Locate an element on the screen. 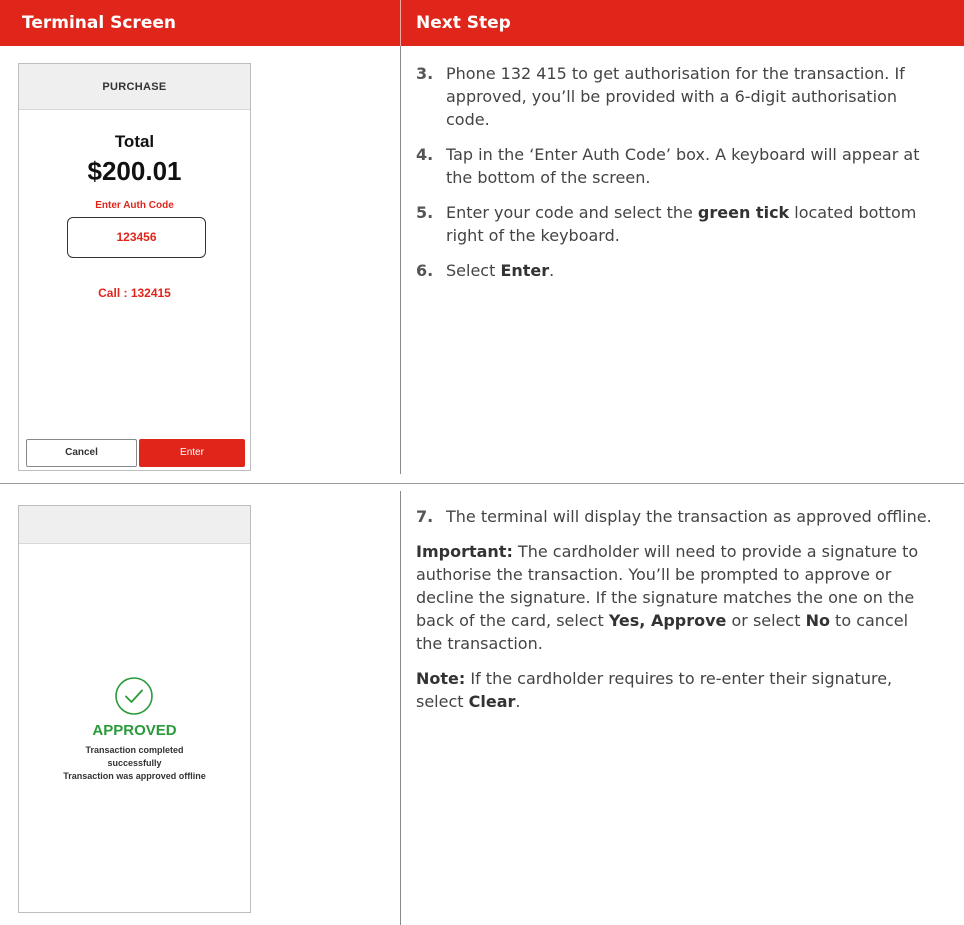 The image size is (964, 925). enter-button: Enter is located at coordinates (192, 453).